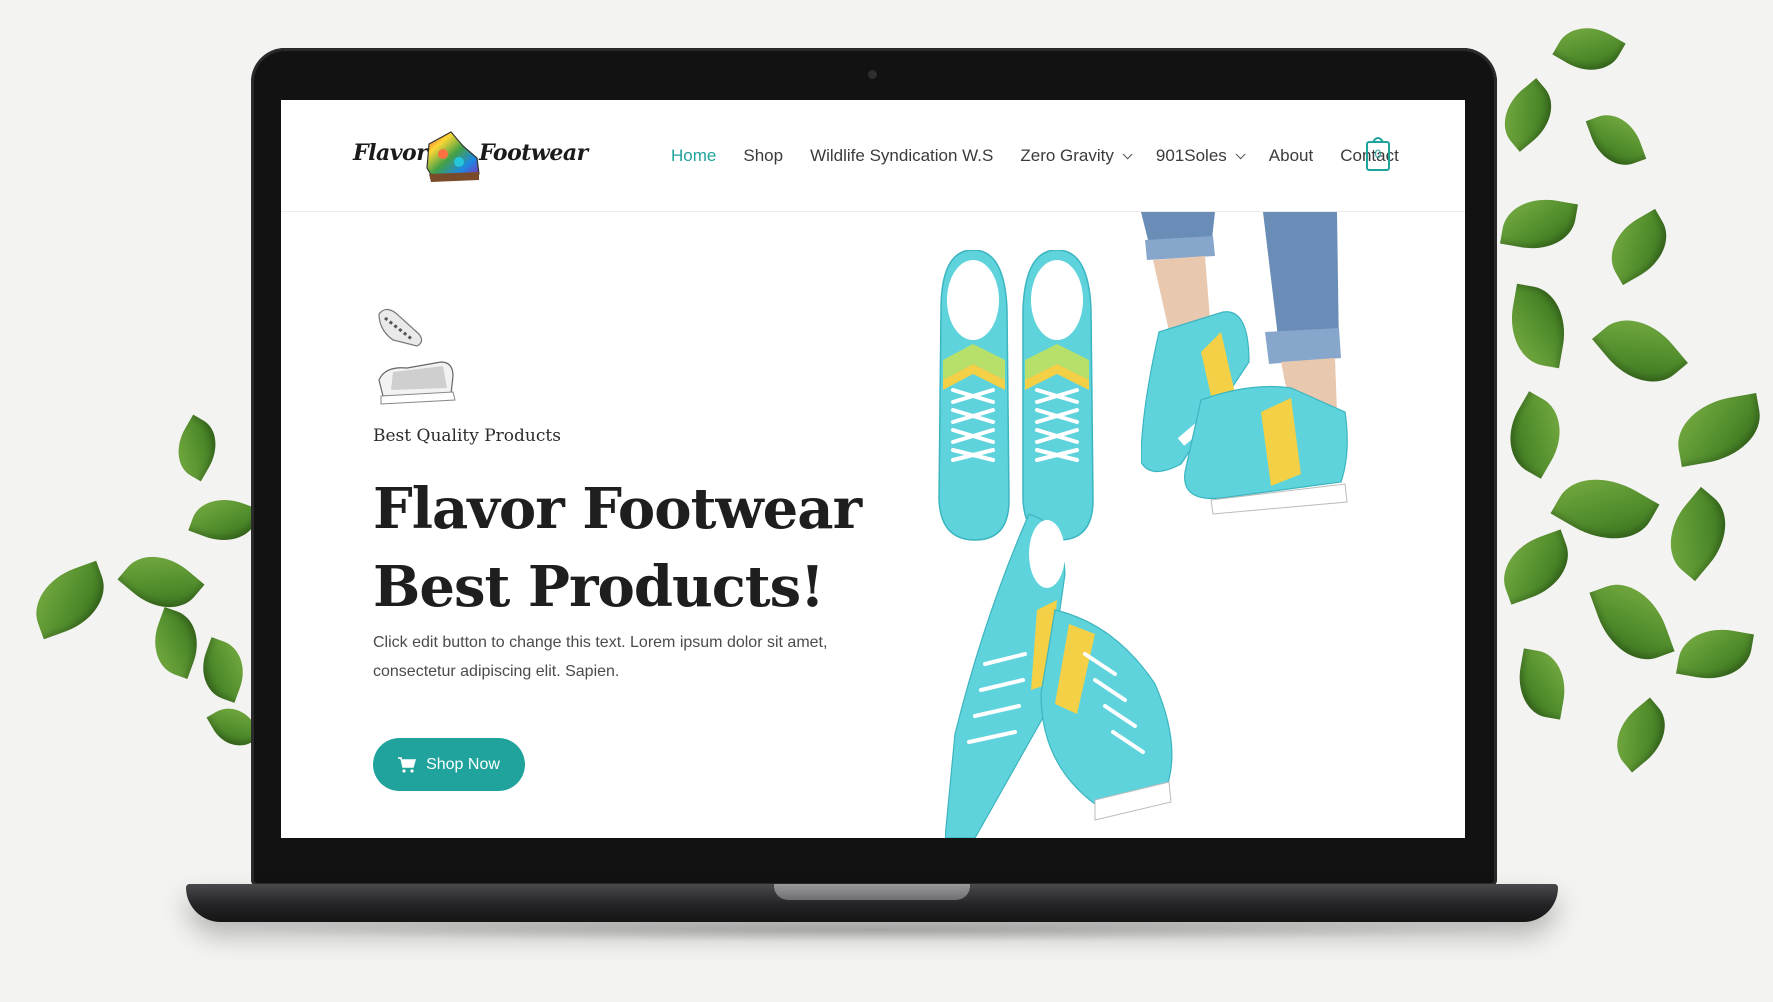  Describe the element at coordinates (1244, 363) in the screenshot. I see `product-image-worn-sneakers` at that location.